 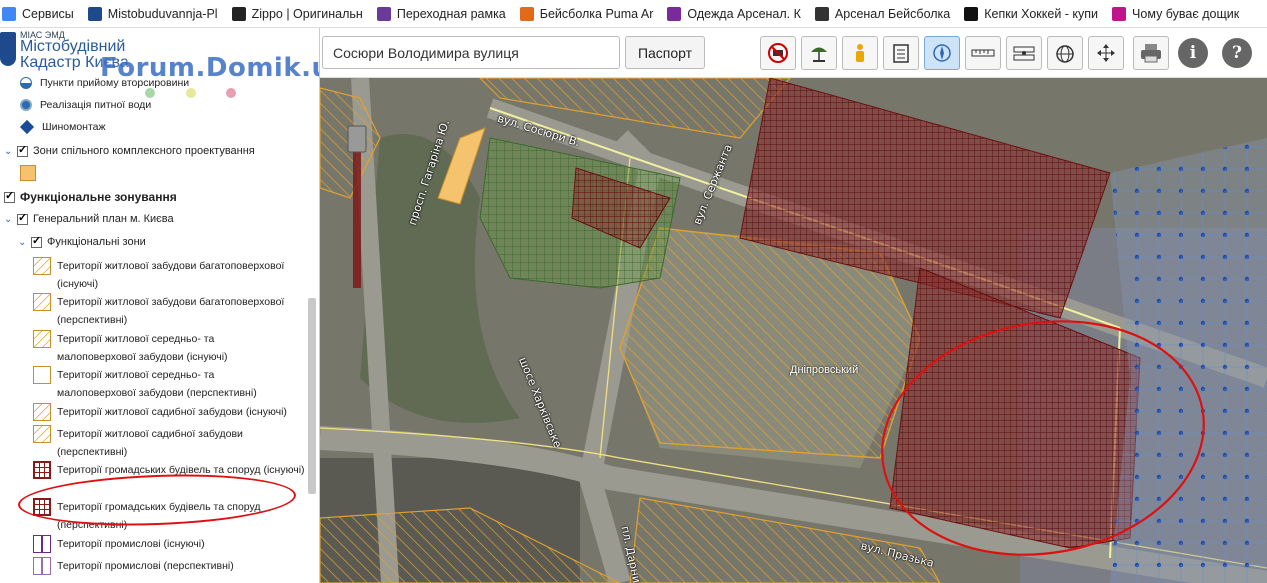 I want to click on address-search-input, so click(x=471, y=52).